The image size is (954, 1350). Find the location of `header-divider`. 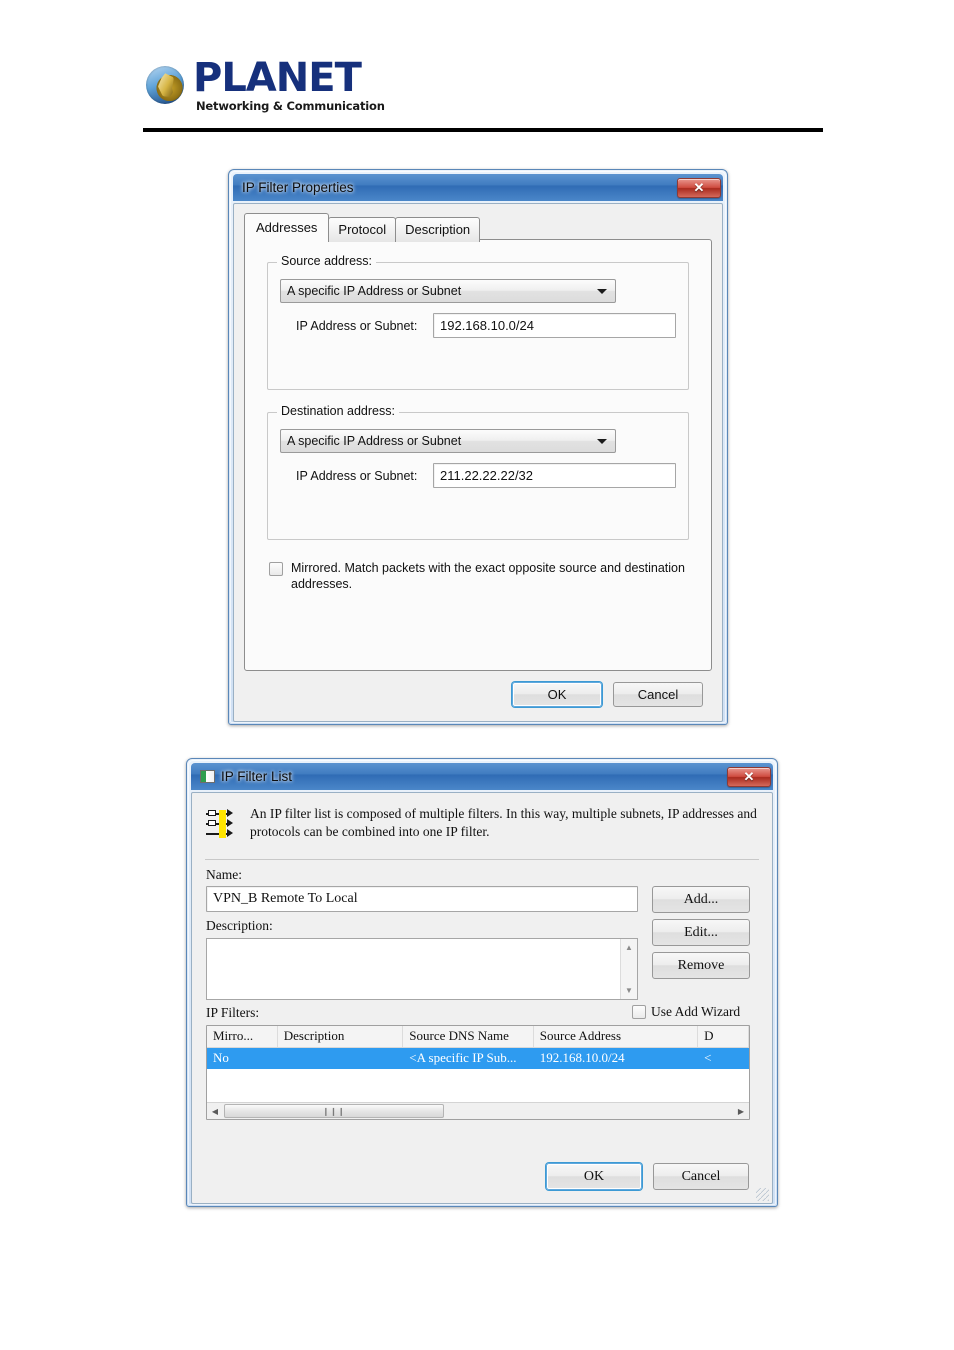

header-divider is located at coordinates (483, 130).